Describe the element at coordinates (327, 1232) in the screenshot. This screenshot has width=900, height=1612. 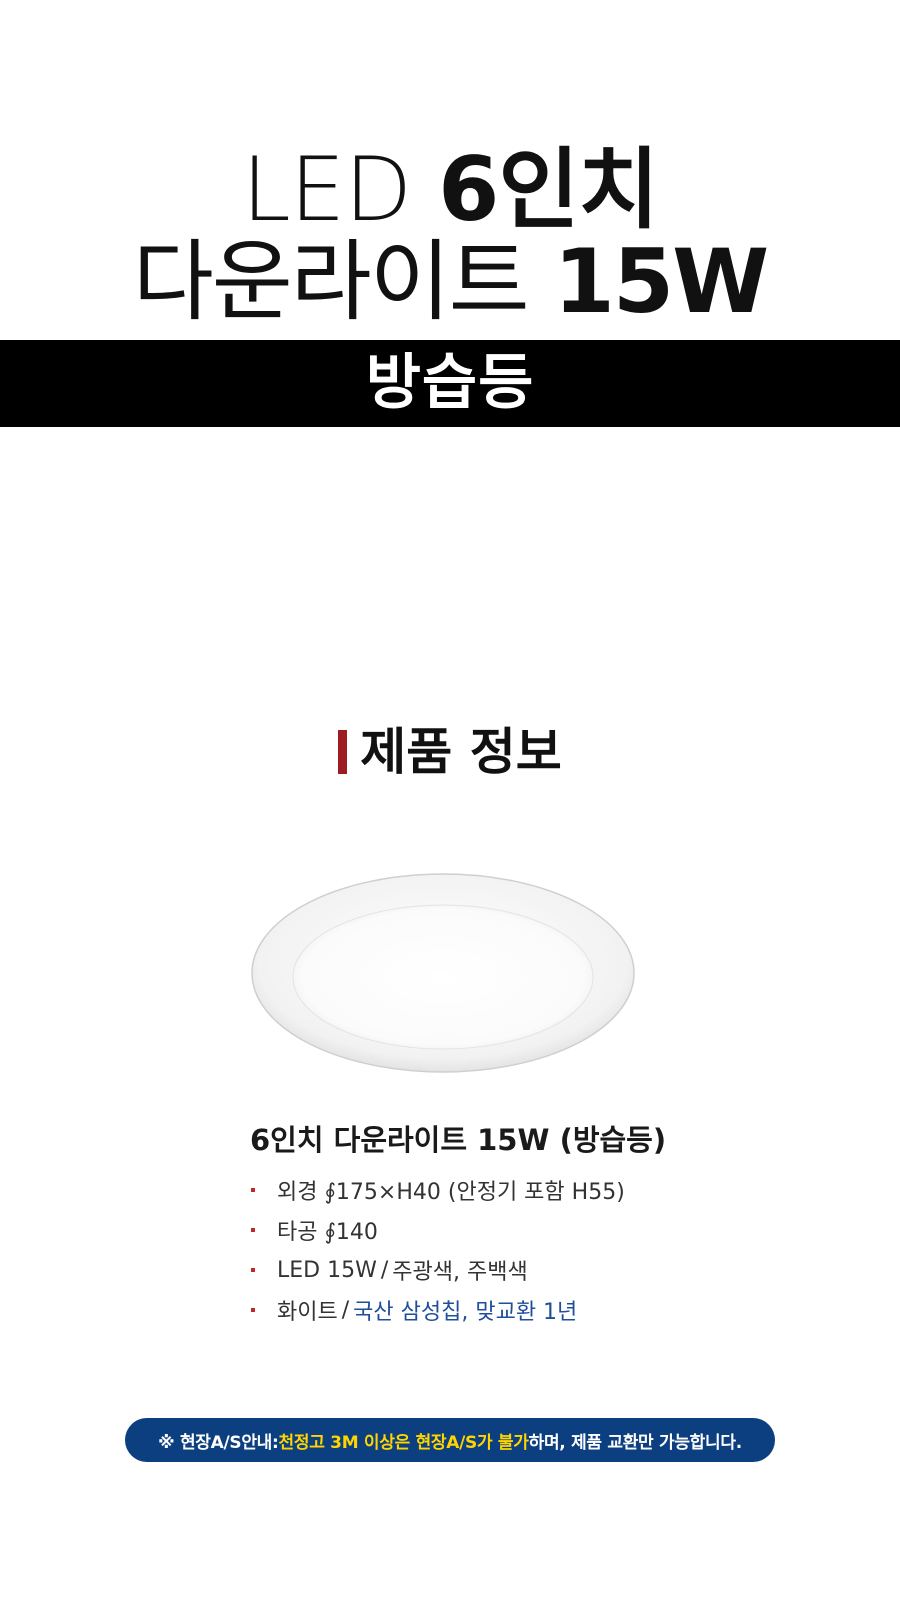
I see `spec-text: 타공 ∮140` at that location.